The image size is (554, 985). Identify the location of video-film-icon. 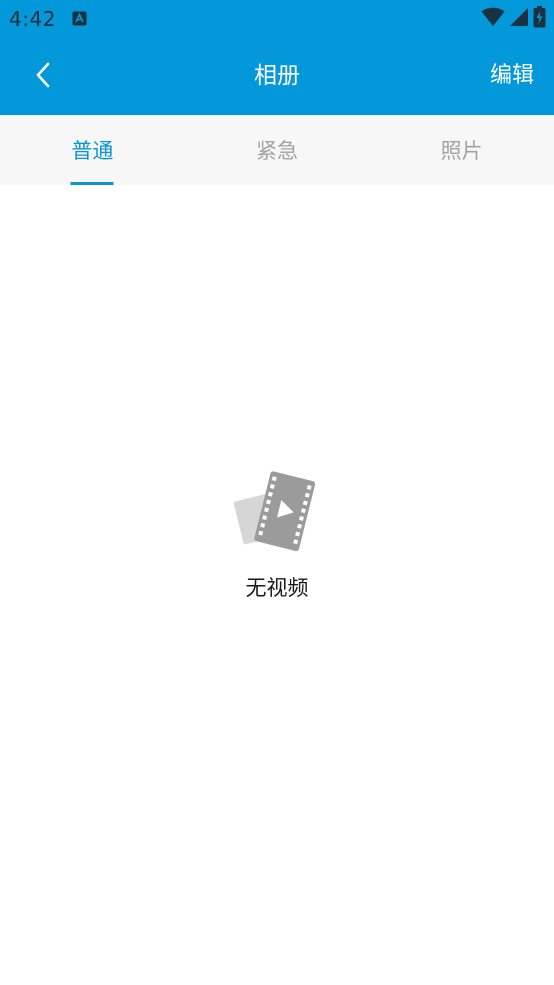
(274, 511).